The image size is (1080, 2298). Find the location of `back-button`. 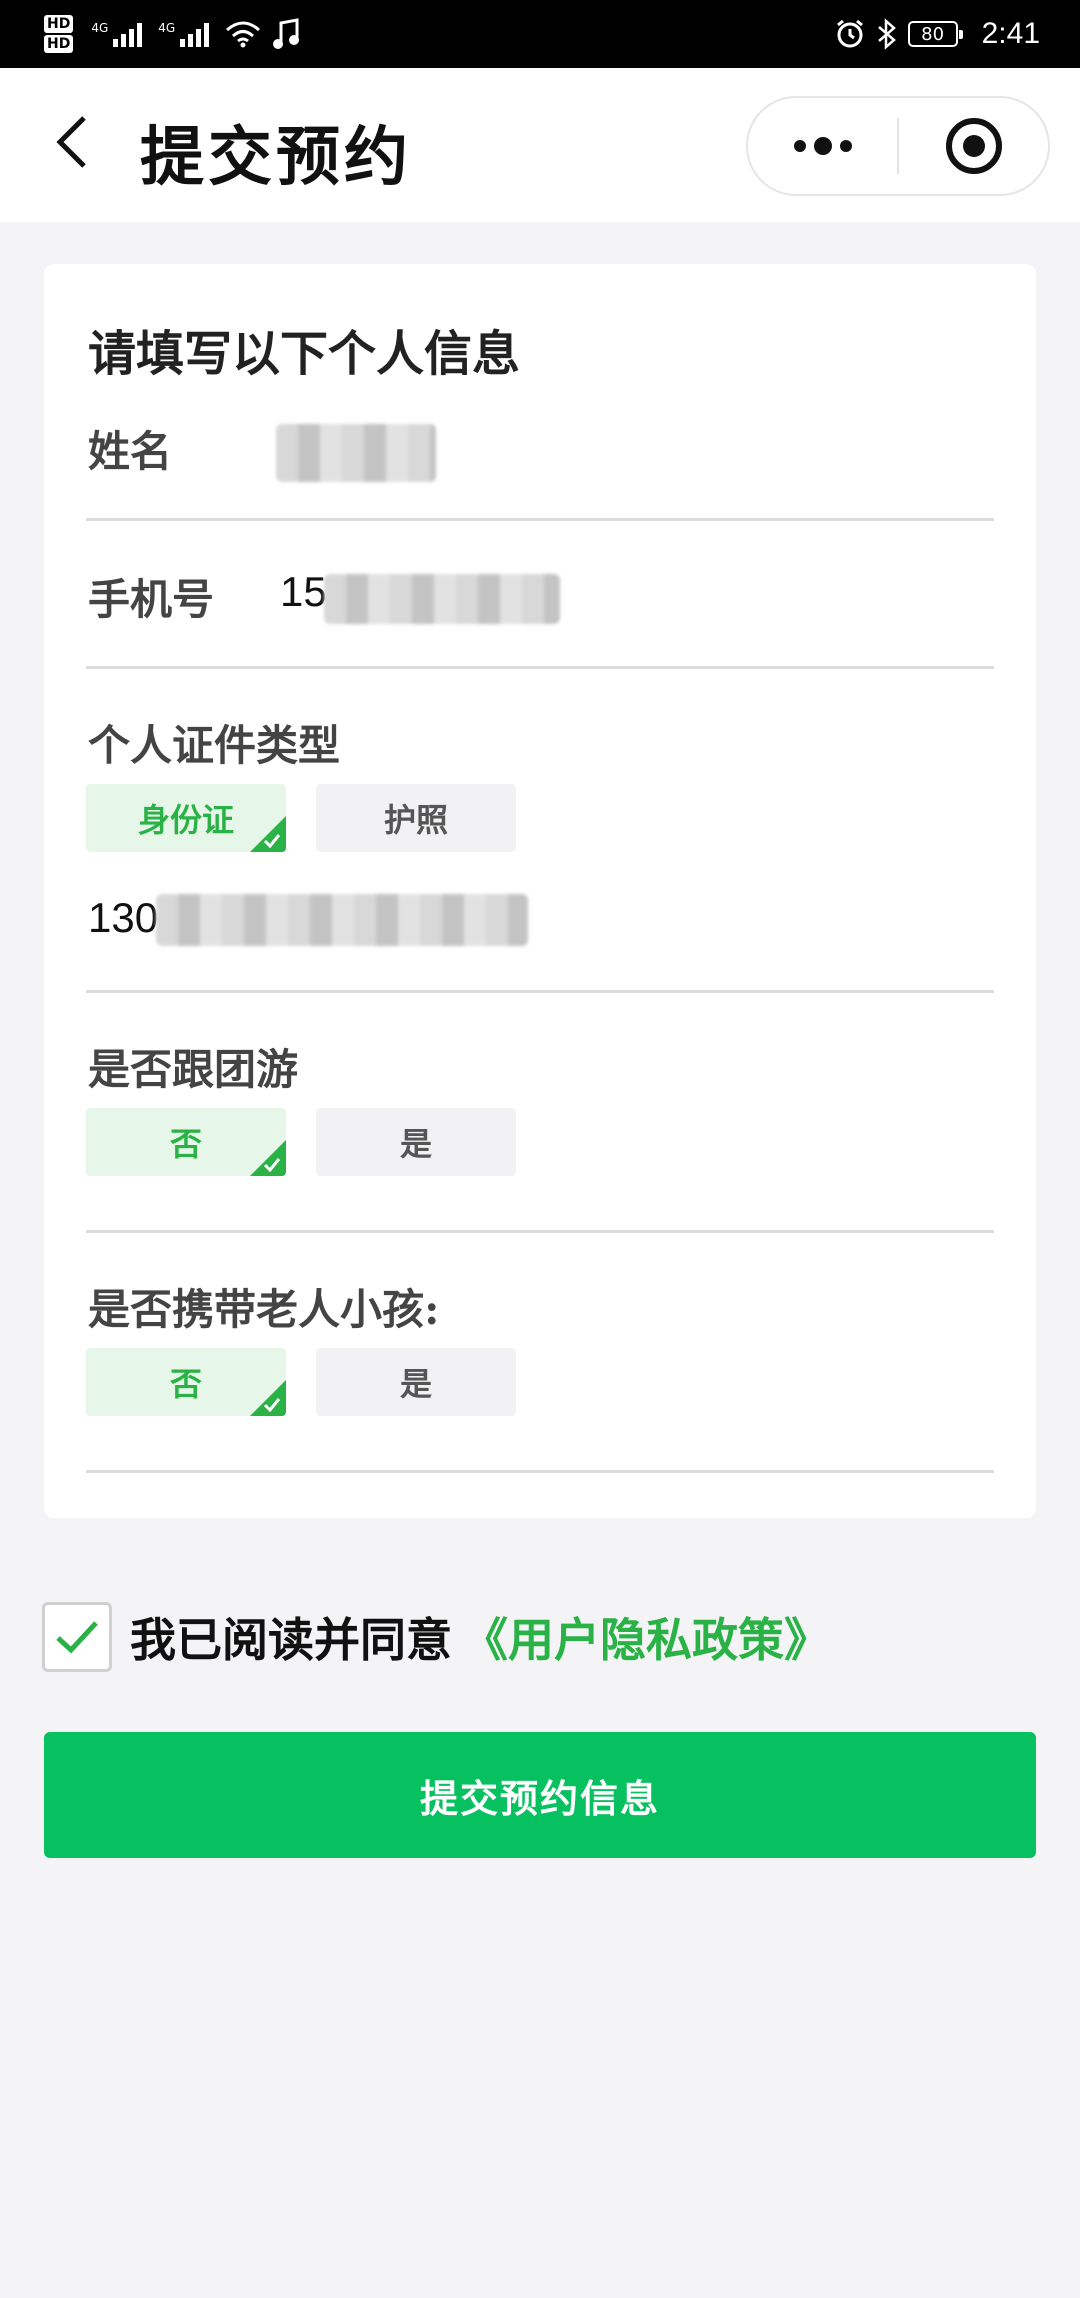

back-button is located at coordinates (72, 142).